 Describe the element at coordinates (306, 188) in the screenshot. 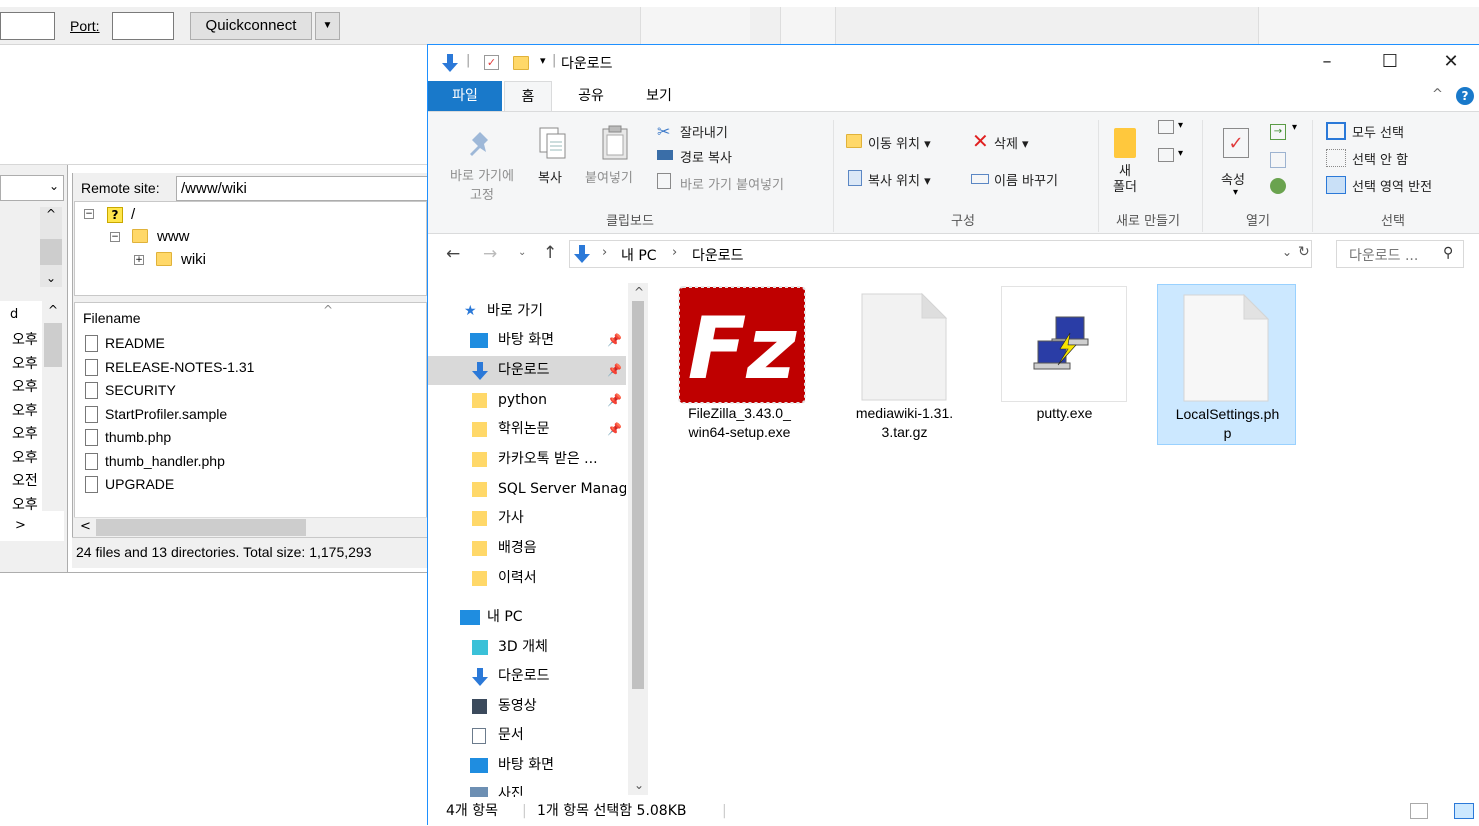

I see `remote-path-input: /www/wiki` at that location.